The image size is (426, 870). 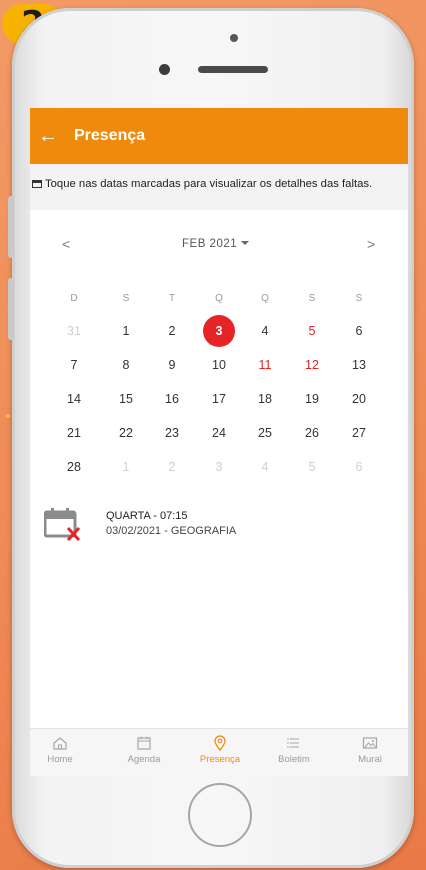 What do you see at coordinates (245, 243) in the screenshot?
I see `chevron-down-icon` at bounding box center [245, 243].